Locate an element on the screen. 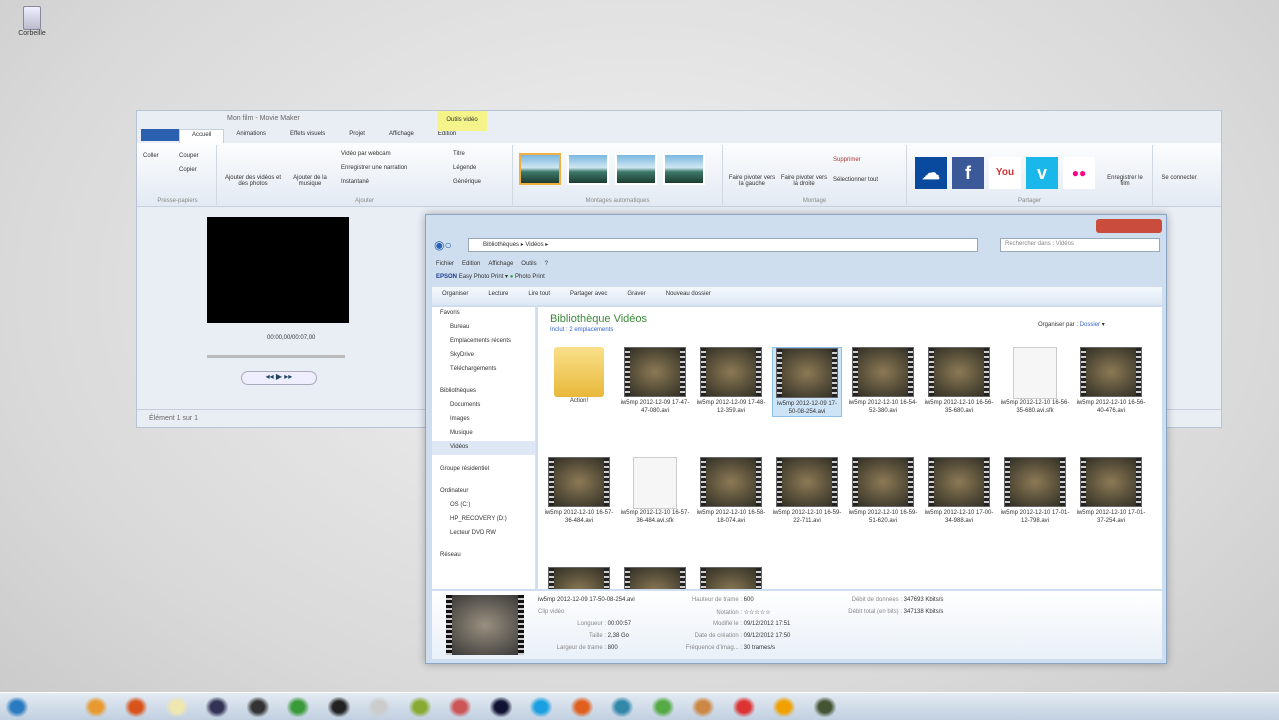  webcam-button: Vidéo par webcam is located at coordinates (366, 154).